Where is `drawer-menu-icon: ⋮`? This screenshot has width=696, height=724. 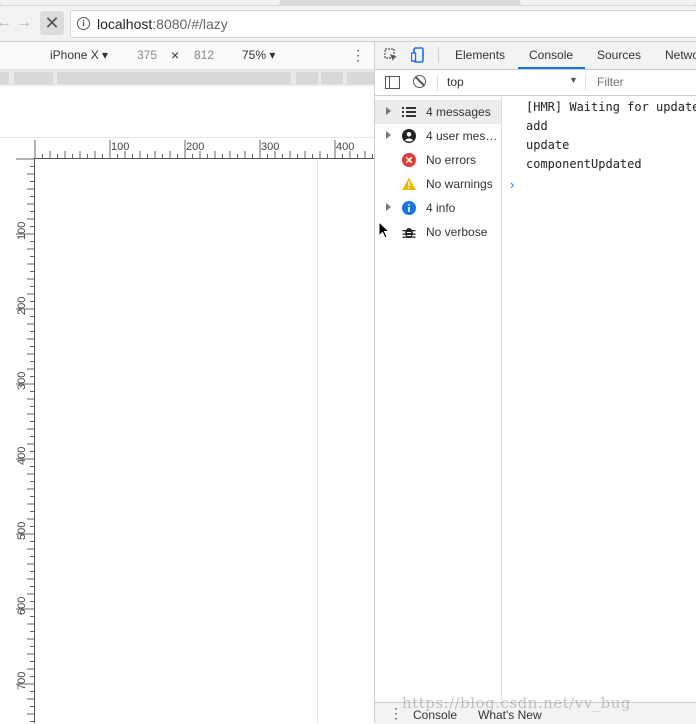 drawer-menu-icon: ⋮ is located at coordinates (396, 713).